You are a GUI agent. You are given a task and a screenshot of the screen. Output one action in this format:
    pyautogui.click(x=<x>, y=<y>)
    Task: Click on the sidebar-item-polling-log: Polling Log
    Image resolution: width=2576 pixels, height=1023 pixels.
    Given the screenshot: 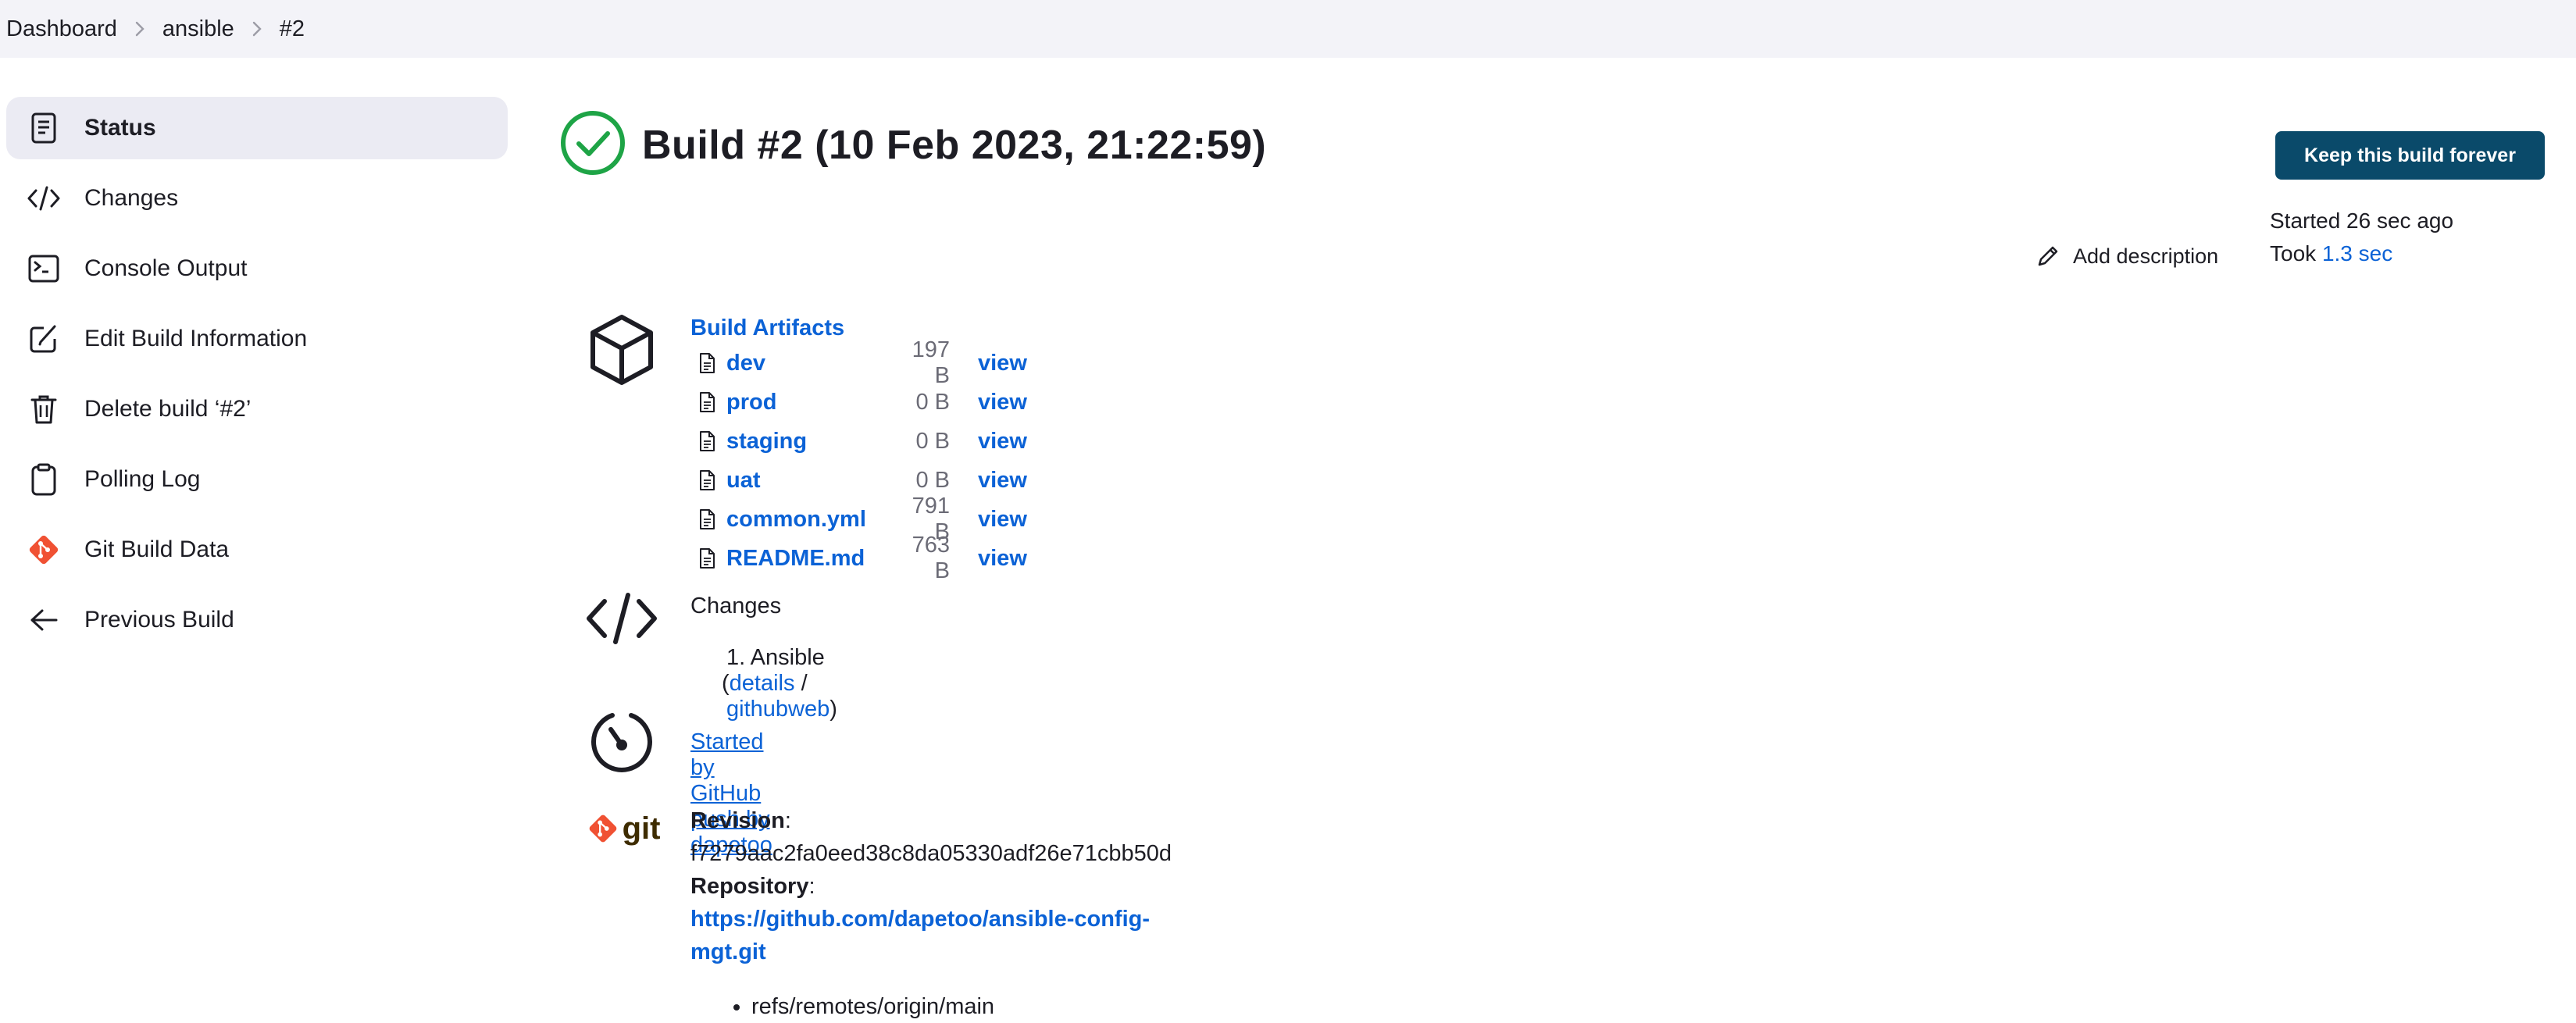 What is the action you would take?
    pyautogui.click(x=257, y=479)
    